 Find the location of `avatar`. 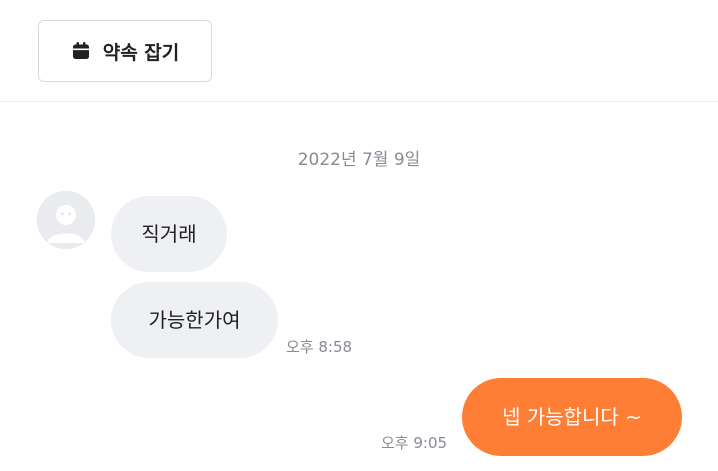

avatar is located at coordinates (66, 220).